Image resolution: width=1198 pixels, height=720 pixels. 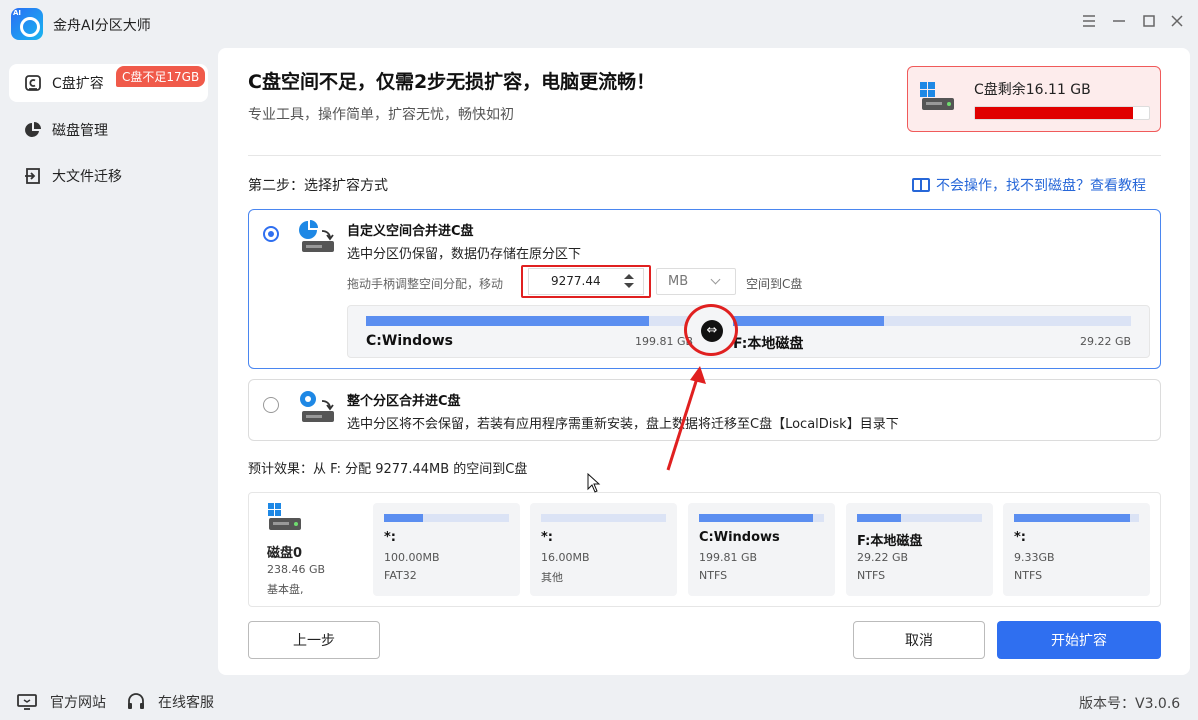 What do you see at coordinates (1079, 640) in the screenshot?
I see `start-expand-button: 开始扩容` at bounding box center [1079, 640].